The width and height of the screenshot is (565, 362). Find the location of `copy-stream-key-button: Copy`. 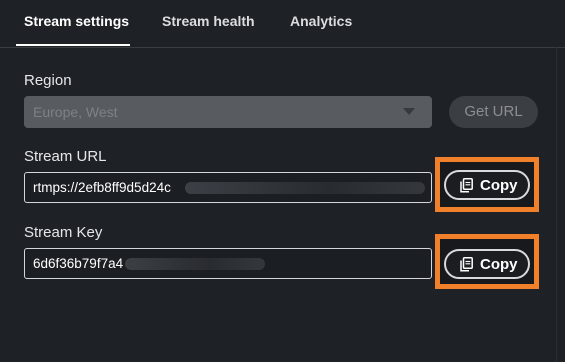

copy-stream-key-button: Copy is located at coordinates (487, 264).